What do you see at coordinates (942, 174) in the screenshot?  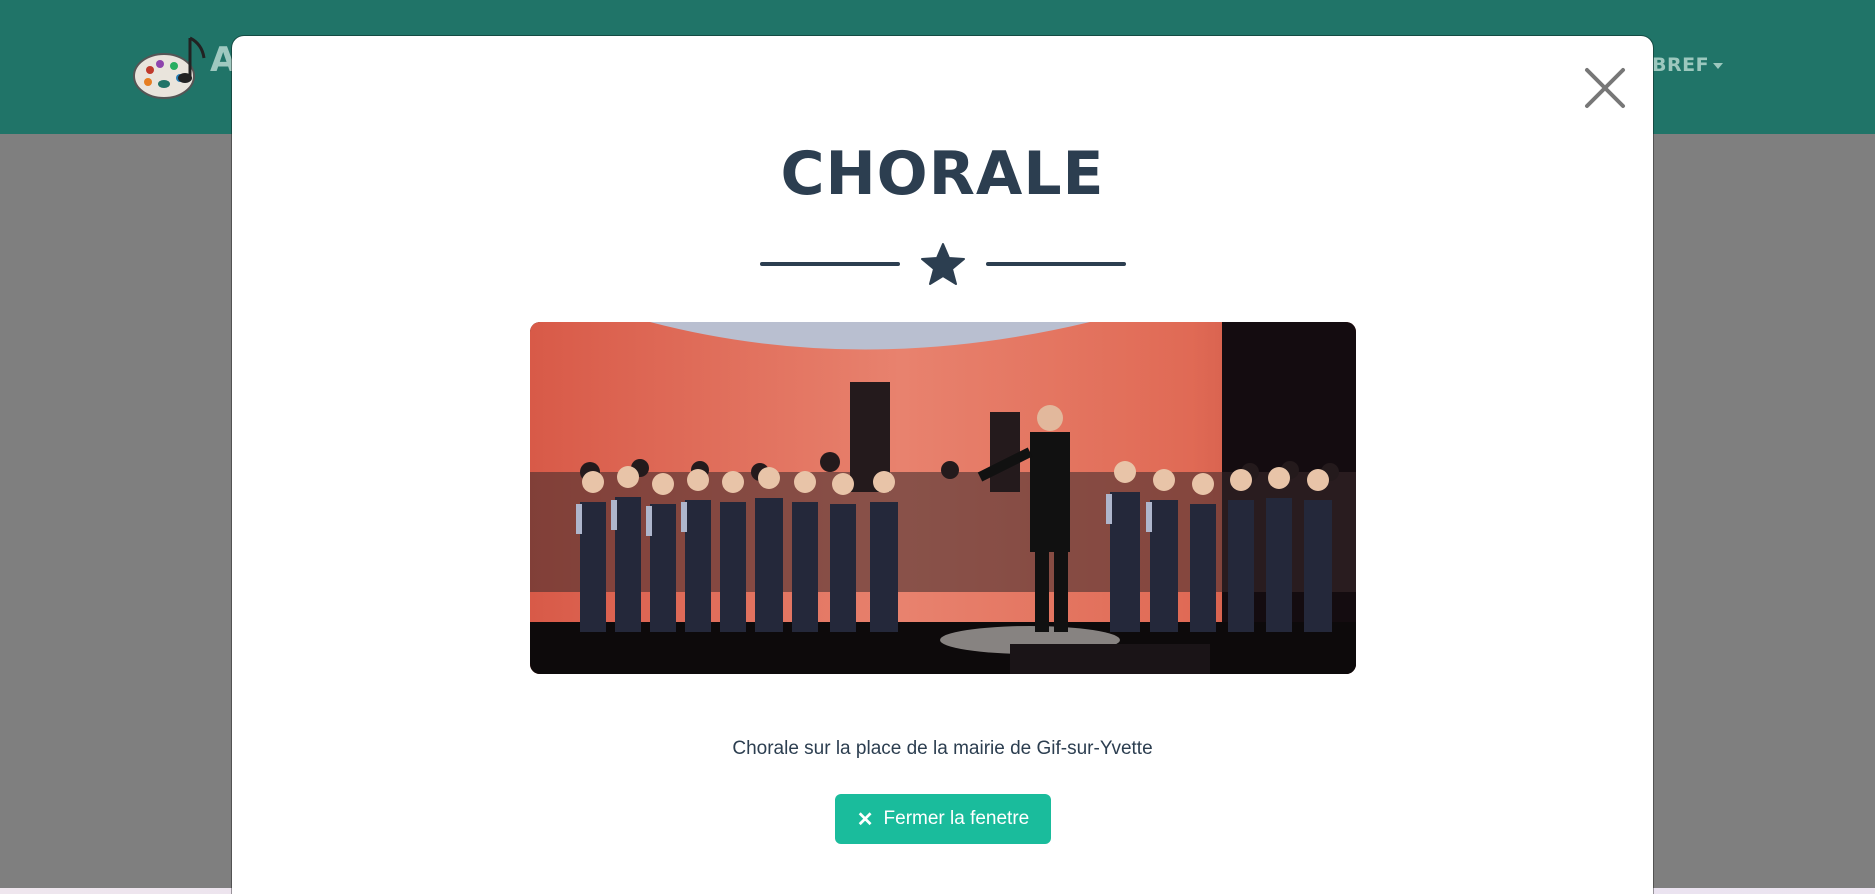 I see `modal-title: CHORALE` at bounding box center [942, 174].